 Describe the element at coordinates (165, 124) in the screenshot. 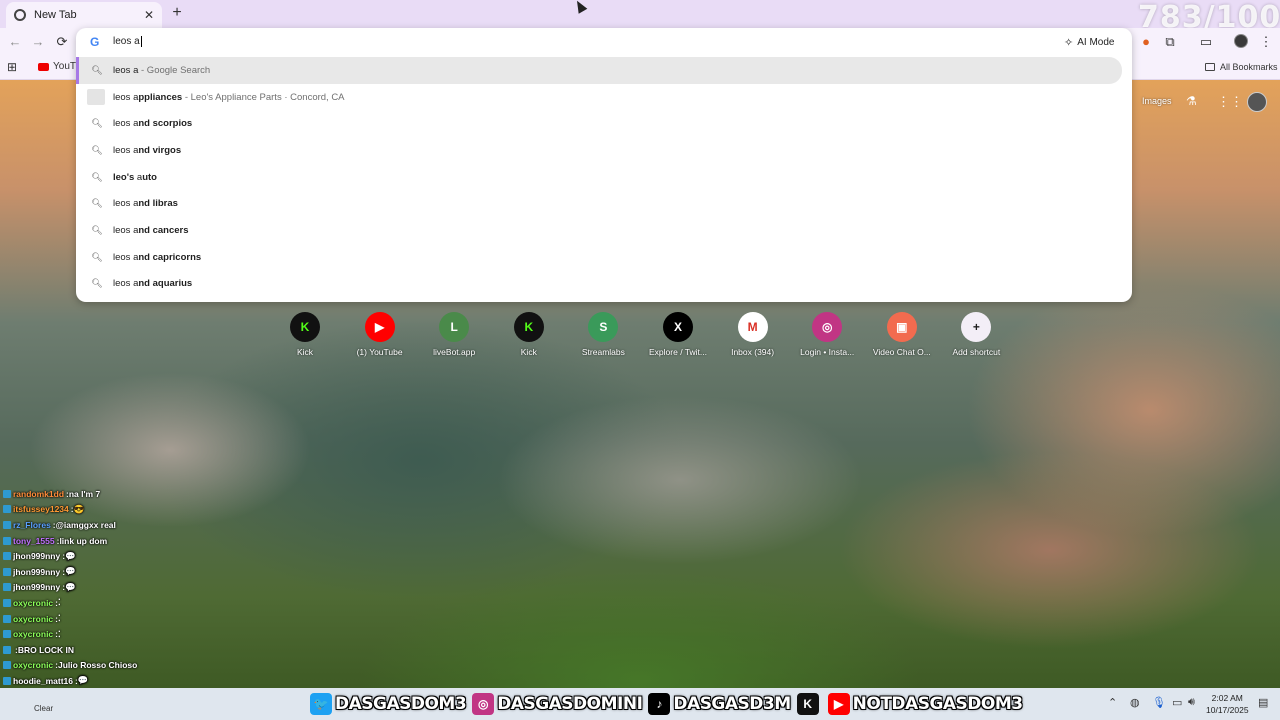

I see `suggestion-completion: nd scorpios` at that location.